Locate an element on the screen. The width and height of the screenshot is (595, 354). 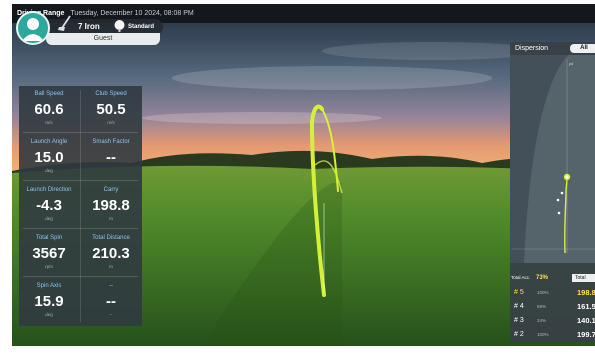
stat-ball-speed: Ball Speed 60.6 m/s is located at coordinates (49, 109).